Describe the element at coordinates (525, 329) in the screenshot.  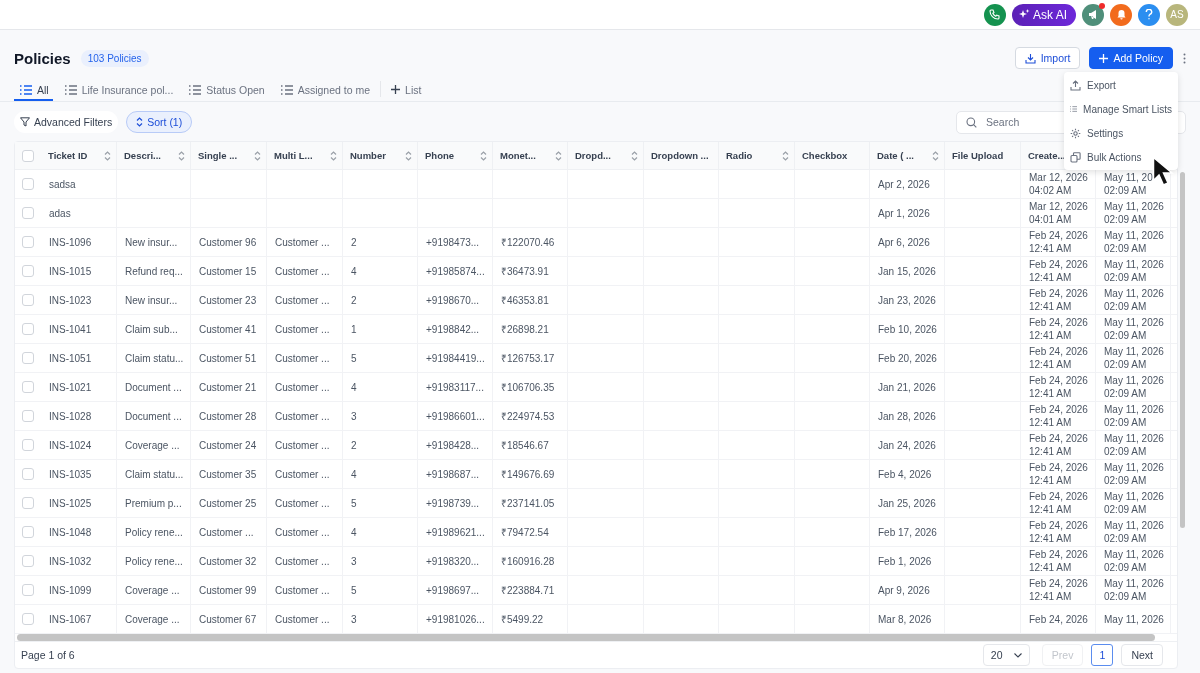
I see `table-cell-text: ₹26898.21` at that location.